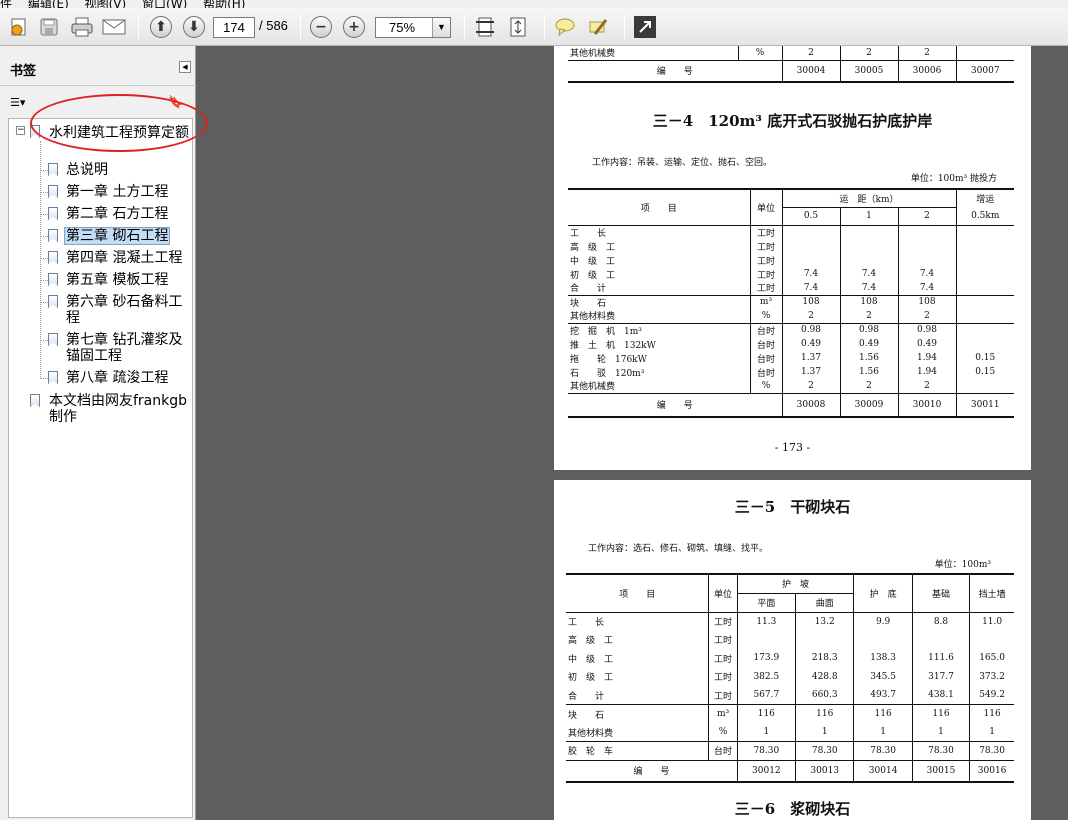 This screenshot has width=1068, height=820. I want to click on cell: 438.1, so click(940, 695).